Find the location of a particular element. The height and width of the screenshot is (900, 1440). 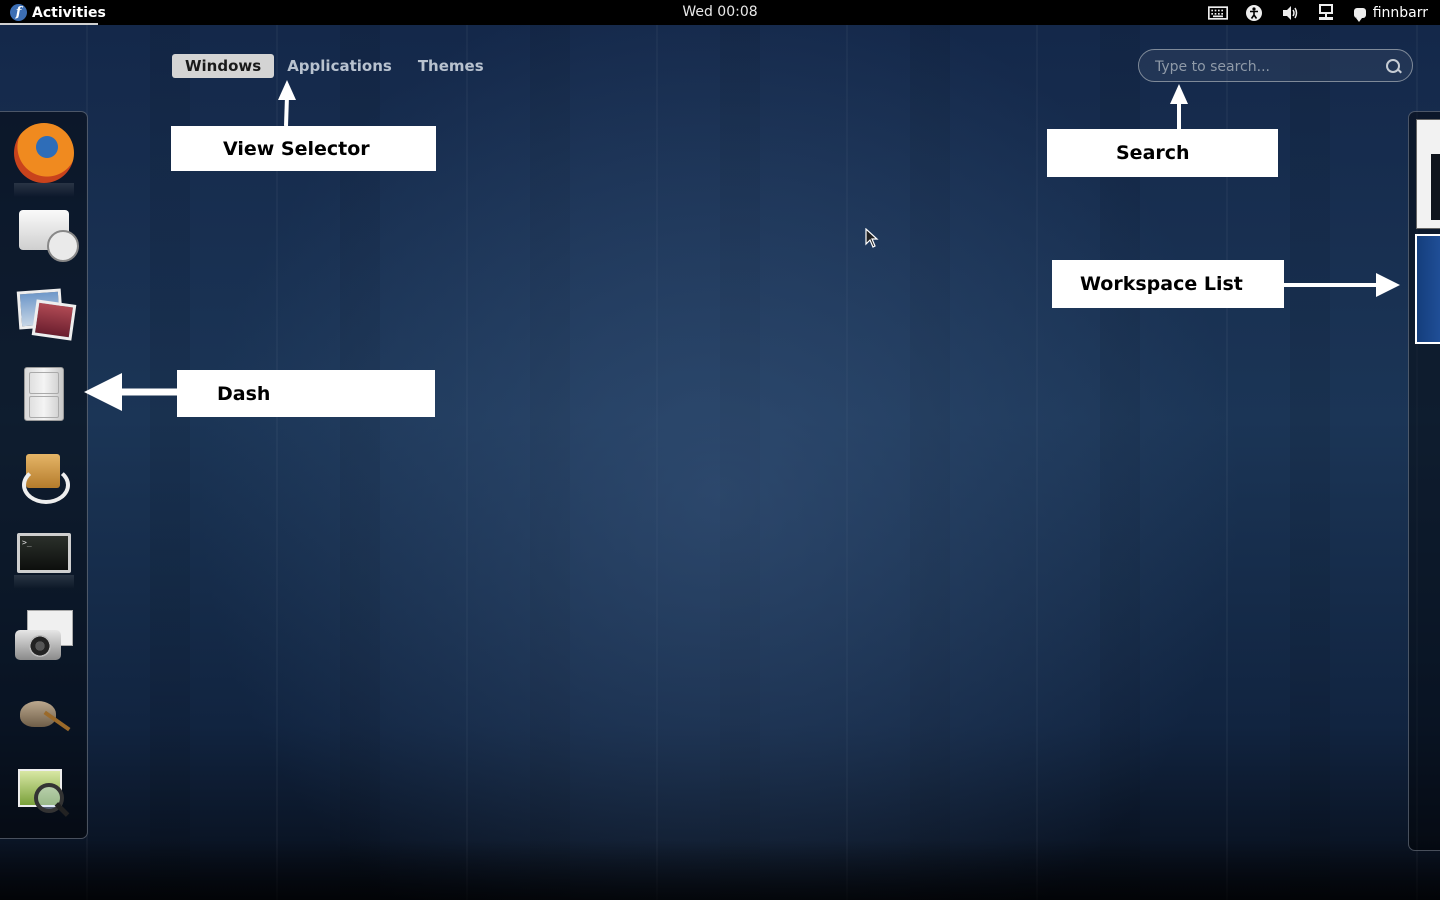

dash-item-screenshot is located at coordinates (44, 635).